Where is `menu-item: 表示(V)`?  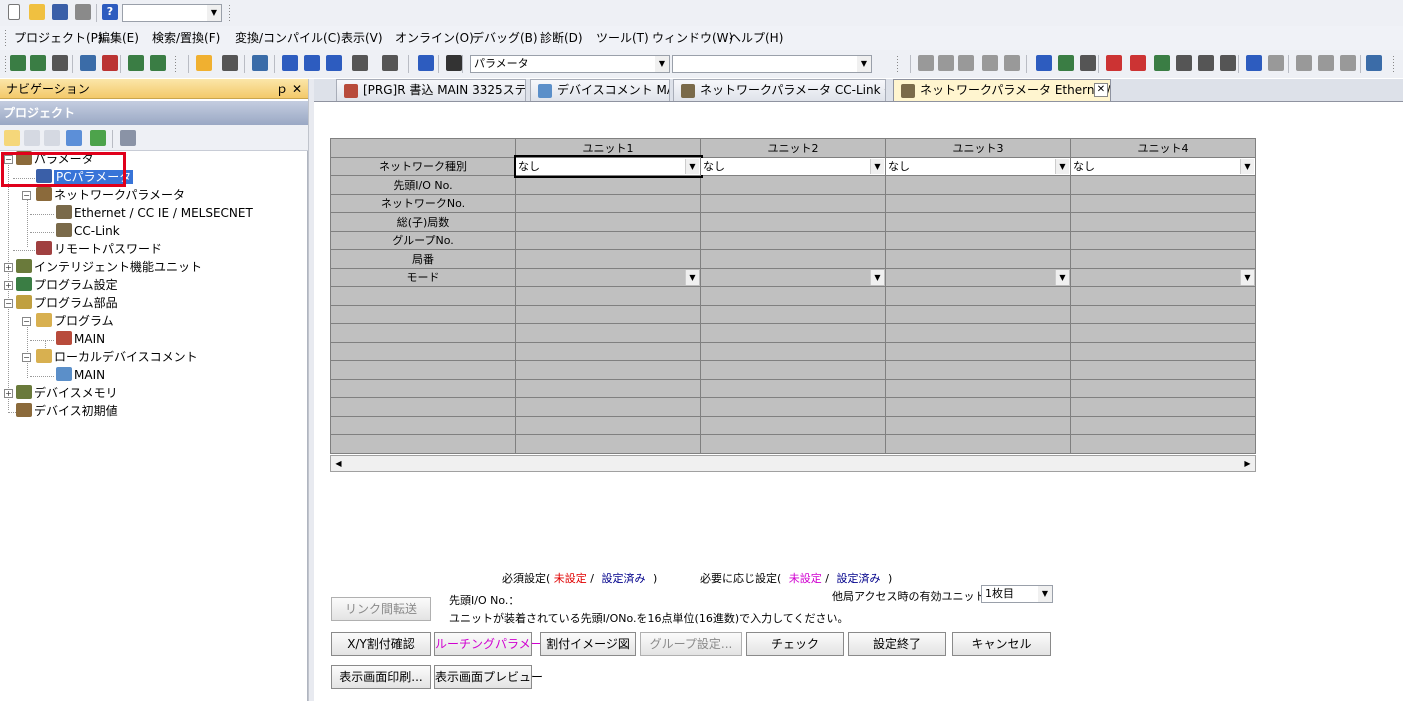 menu-item: 表示(V) is located at coordinates (362, 38).